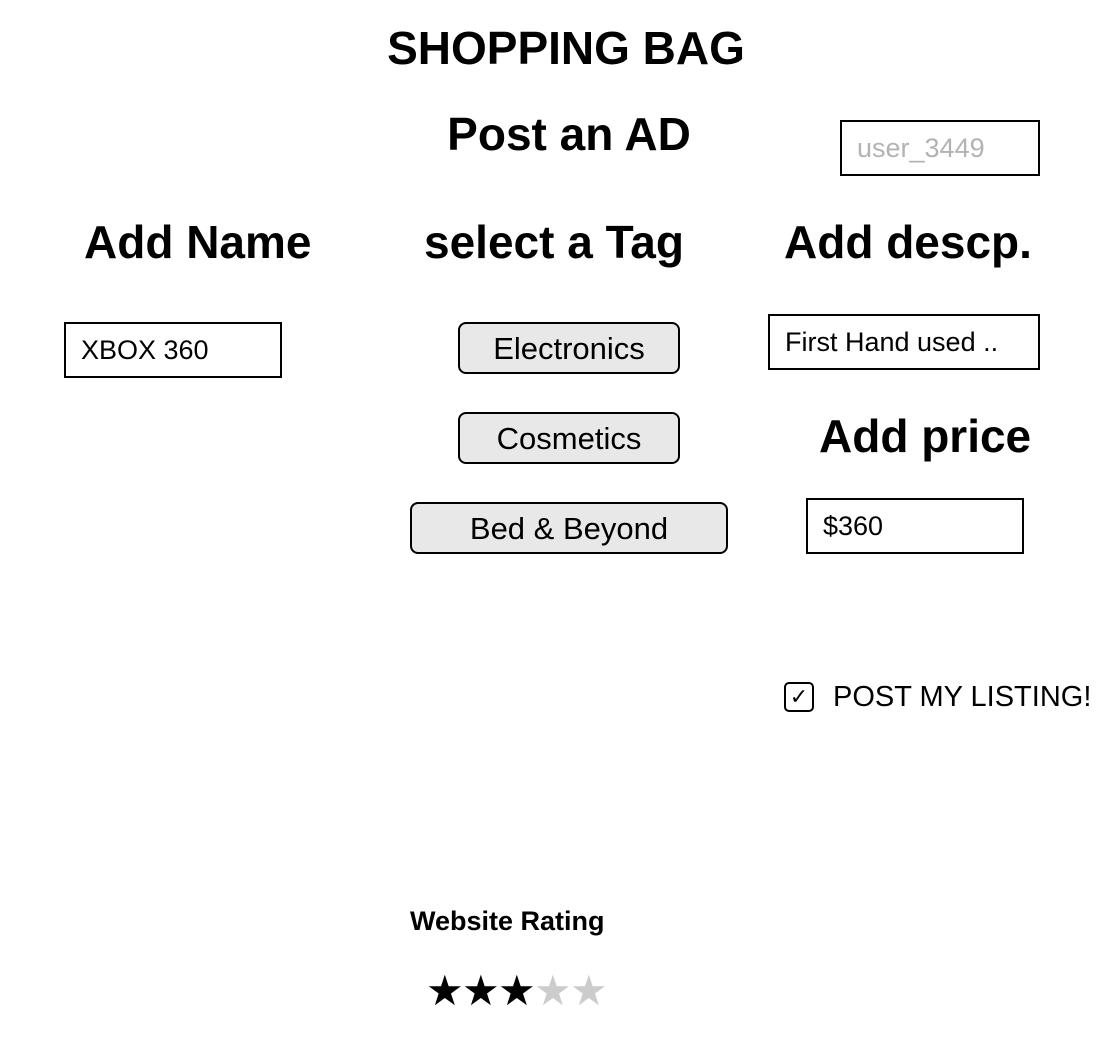 This screenshot has width=1108, height=1042. I want to click on price-input, so click(915, 526).